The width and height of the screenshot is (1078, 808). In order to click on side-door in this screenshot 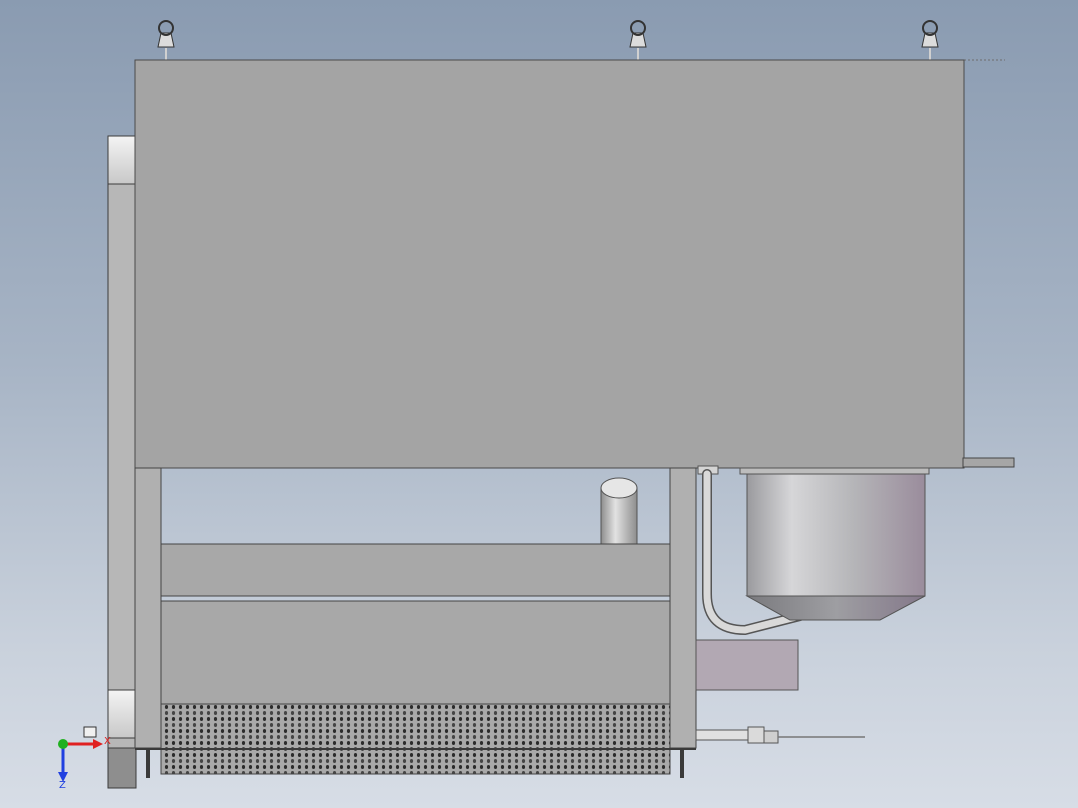, I will do `click(122, 462)`.